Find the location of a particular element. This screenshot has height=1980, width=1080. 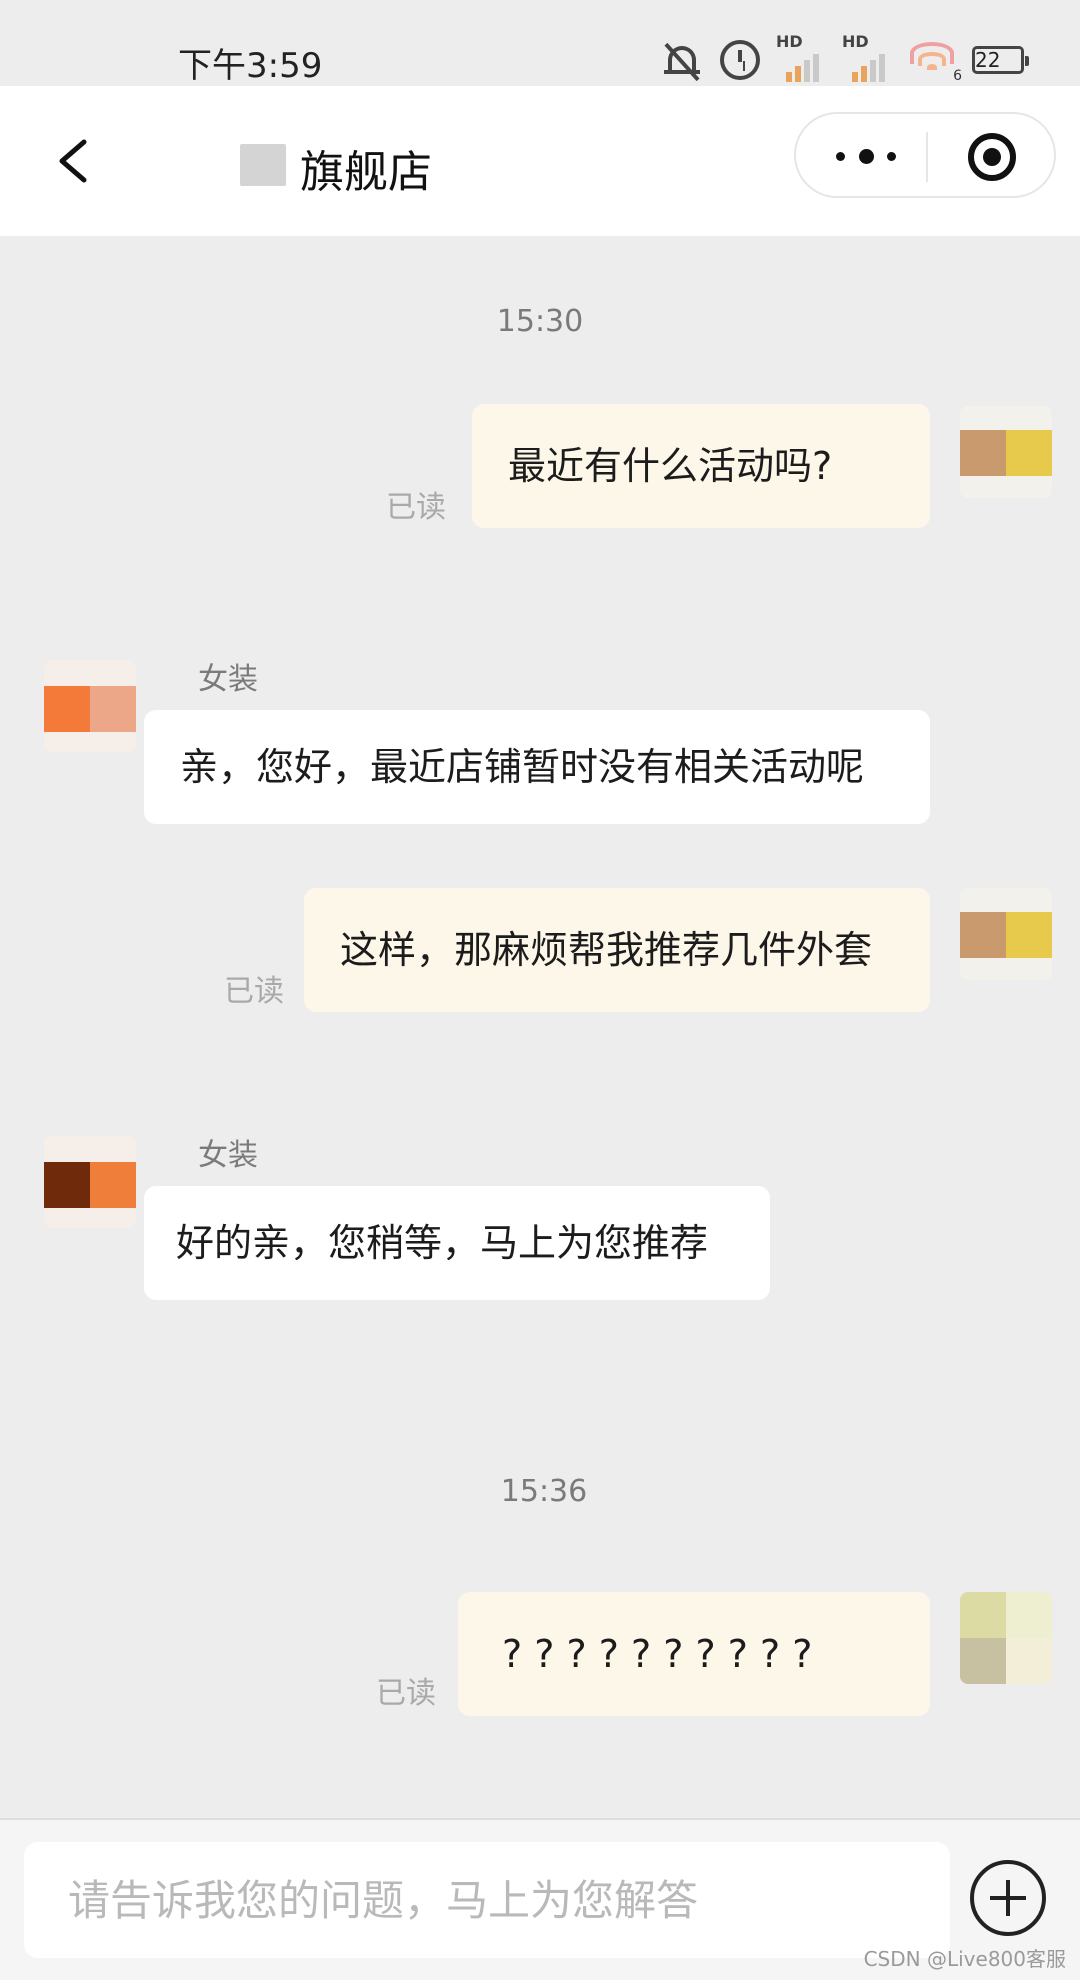

status-icons: HD HD 6 22 is located at coordinates (844, 58).